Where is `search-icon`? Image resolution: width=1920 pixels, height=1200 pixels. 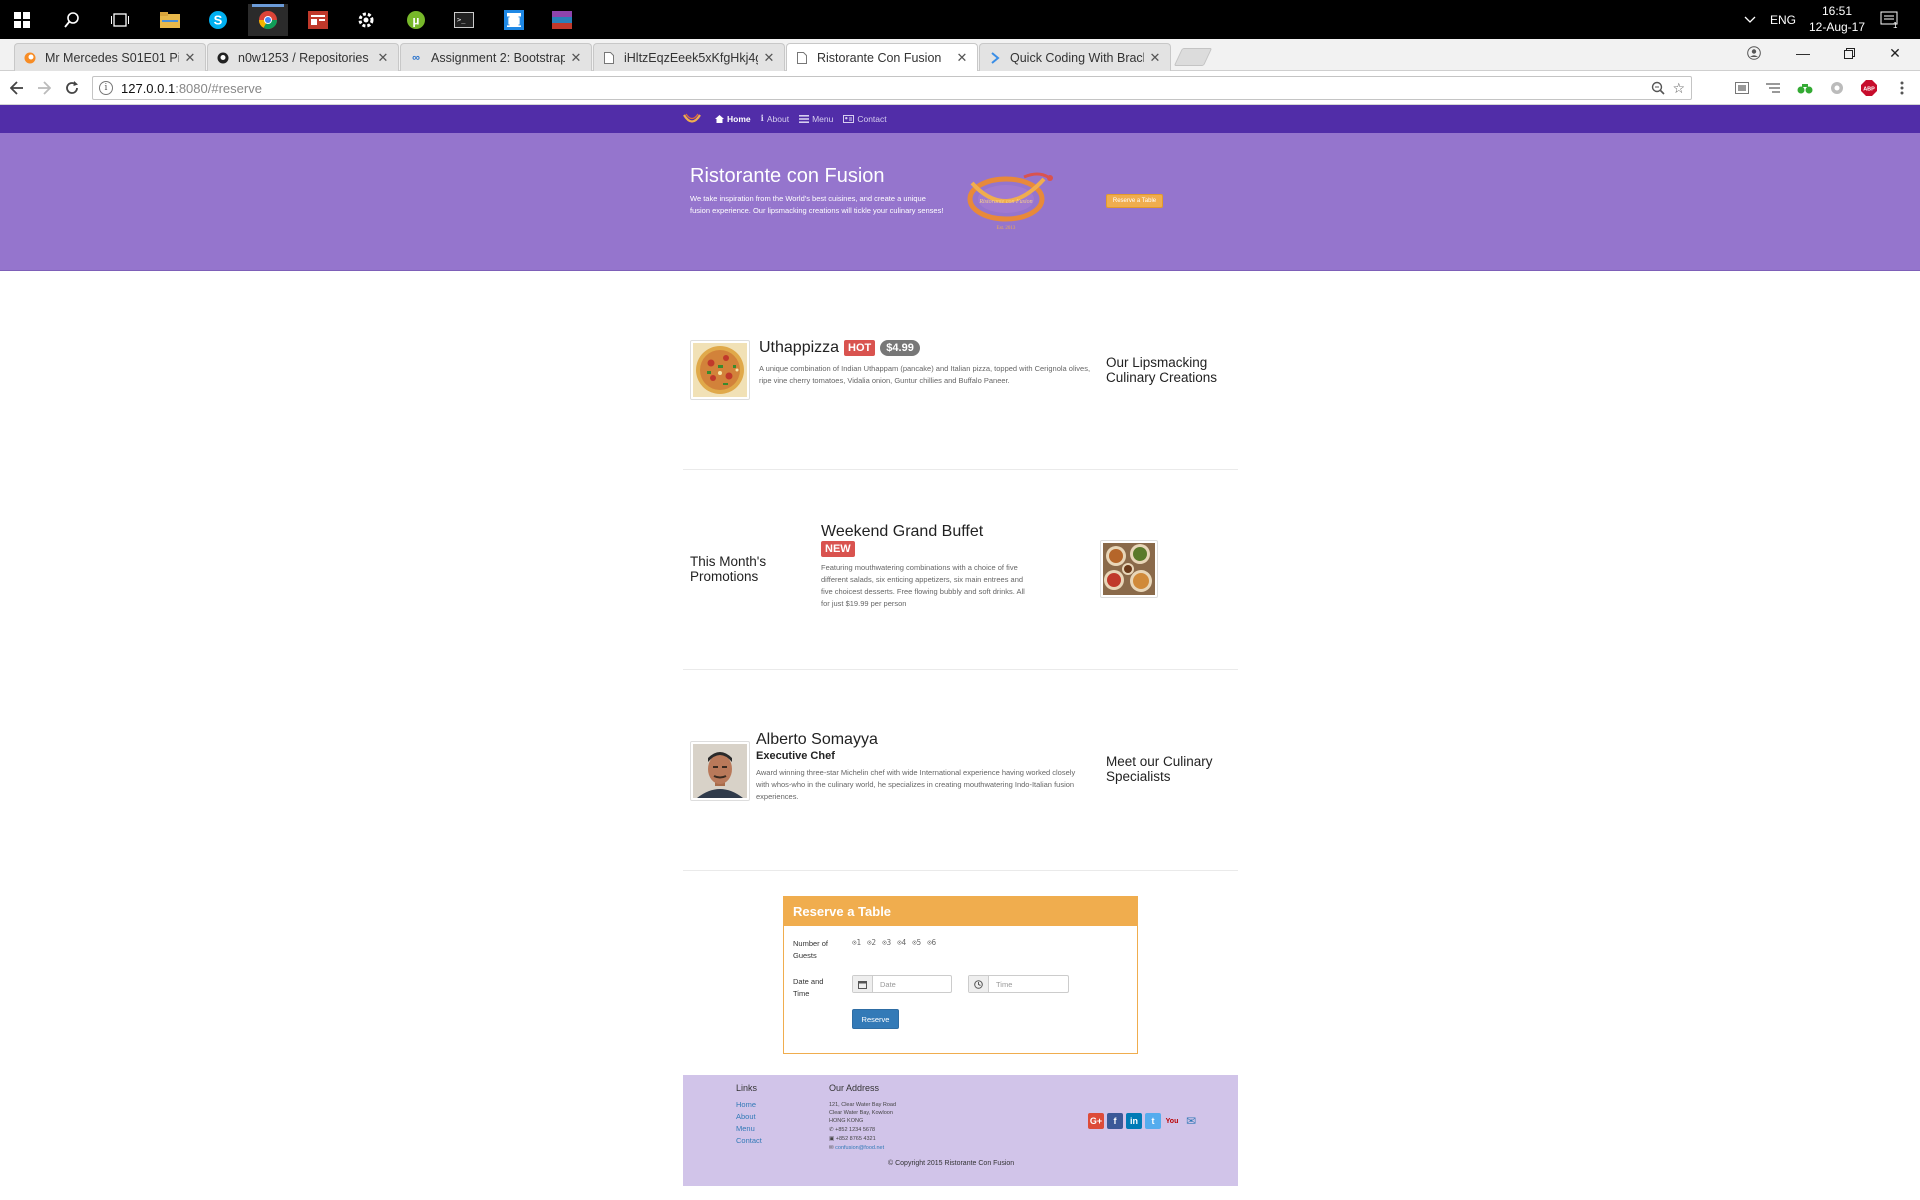 search-icon is located at coordinates (72, 20).